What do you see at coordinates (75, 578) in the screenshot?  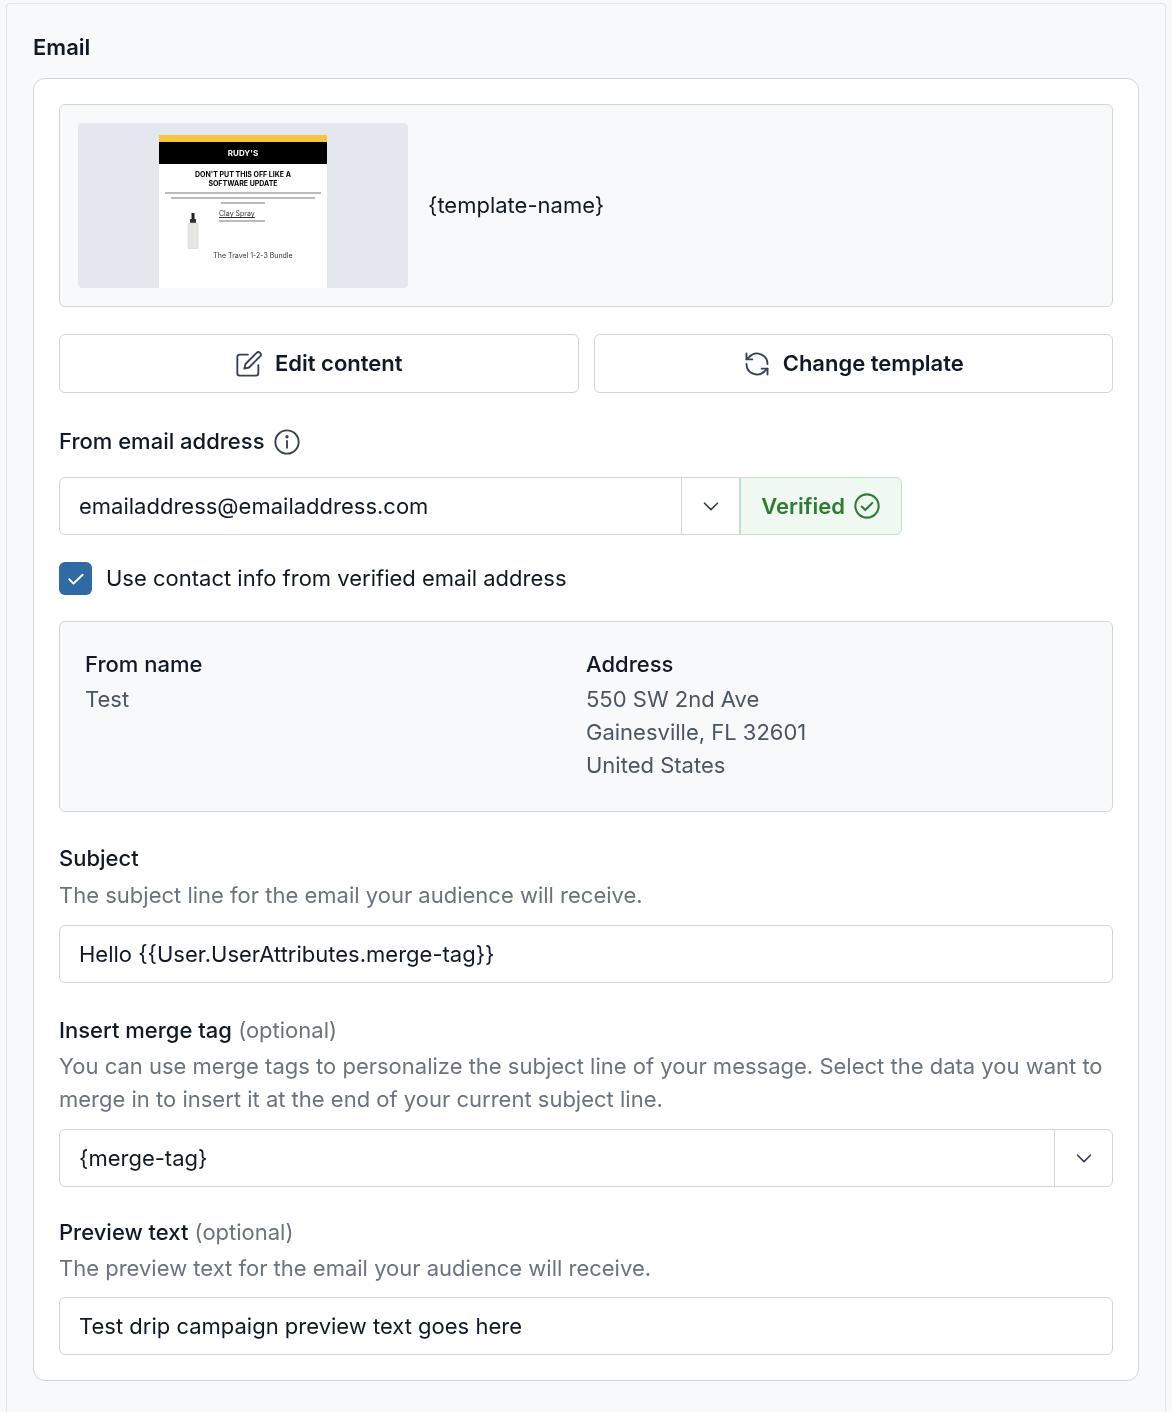 I see `checkbox` at bounding box center [75, 578].